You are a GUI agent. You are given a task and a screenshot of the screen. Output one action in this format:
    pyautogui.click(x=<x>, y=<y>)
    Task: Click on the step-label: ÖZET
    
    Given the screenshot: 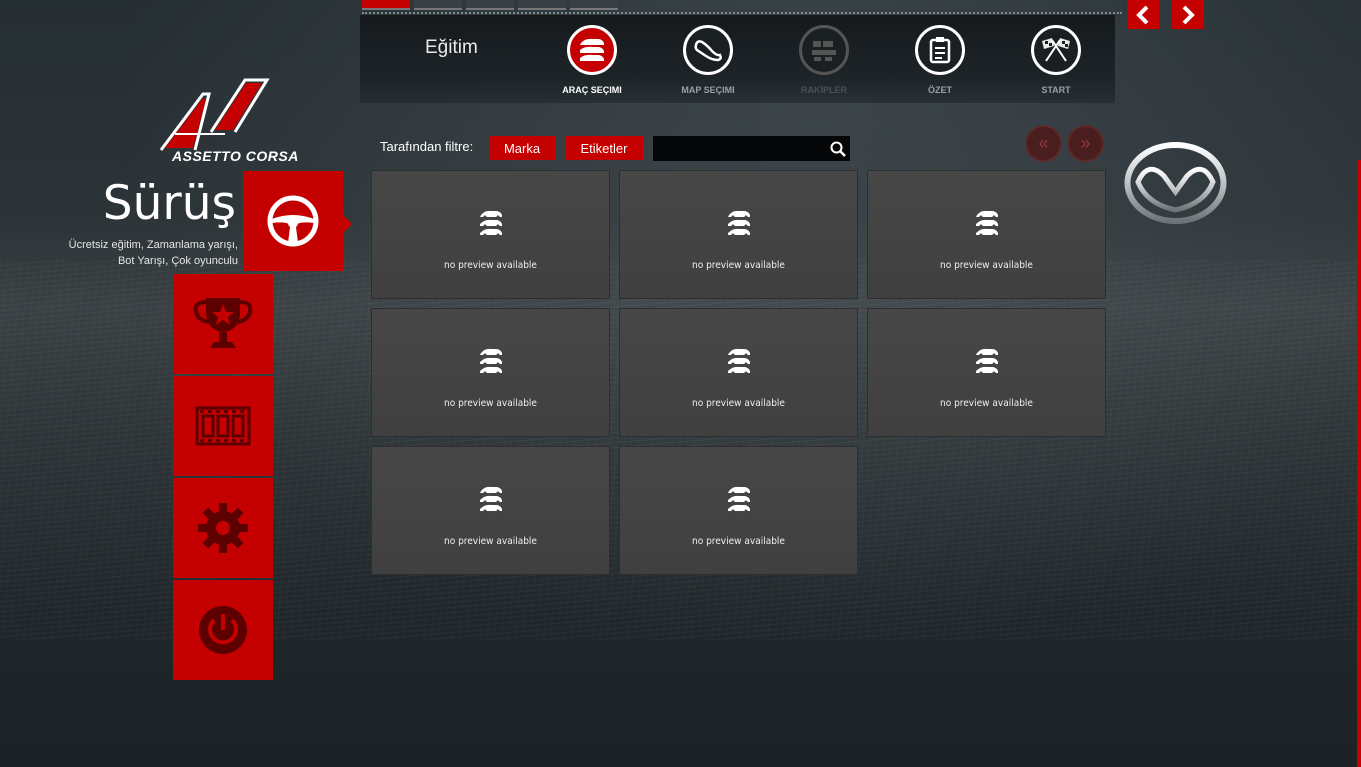 What is the action you would take?
    pyautogui.click(x=940, y=90)
    